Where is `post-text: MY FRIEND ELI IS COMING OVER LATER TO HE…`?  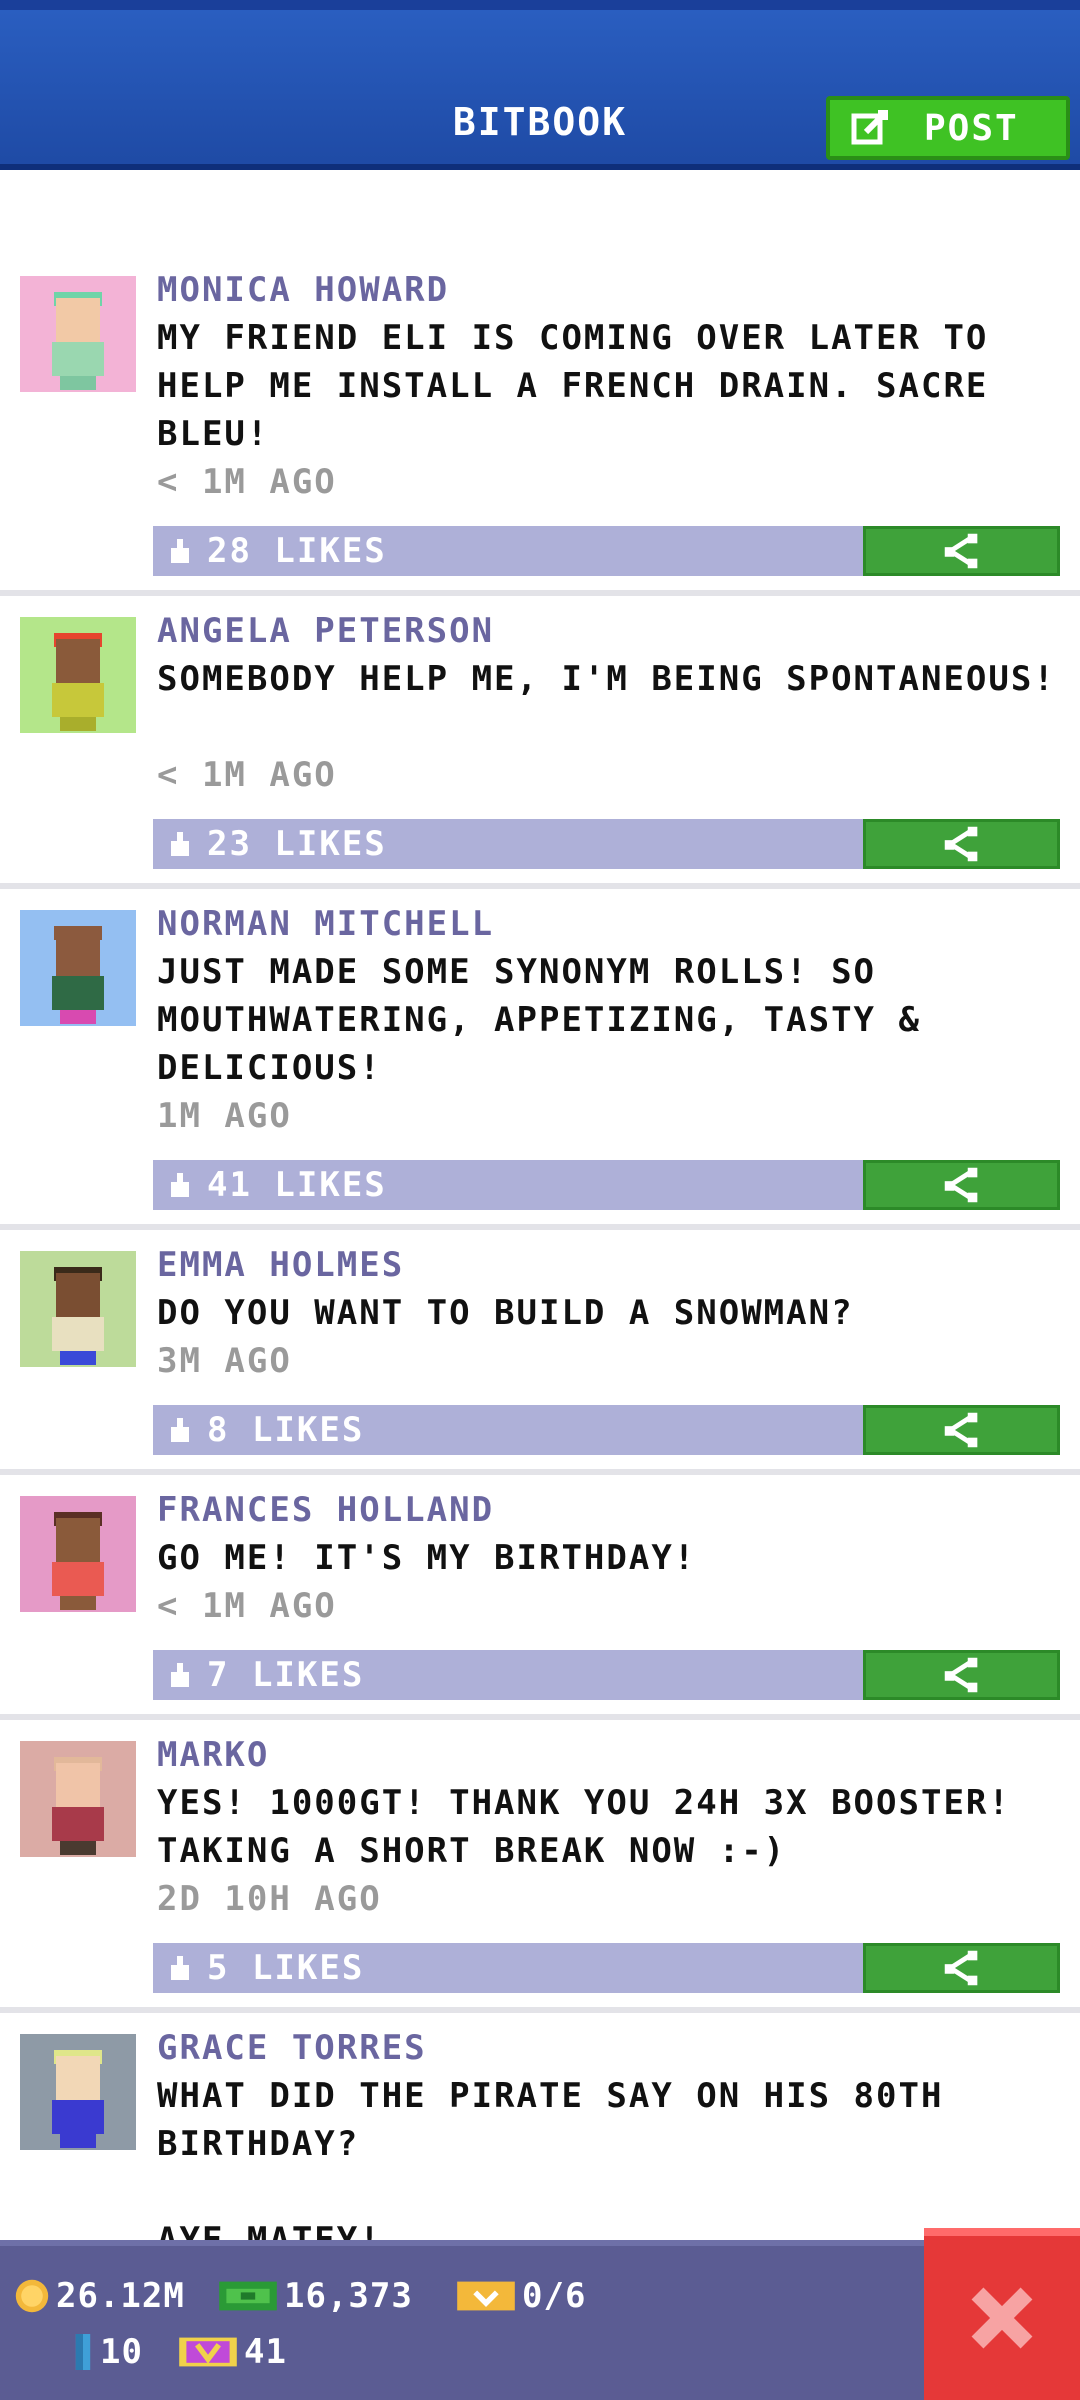
post-text: MY FRIEND ELI IS COMING OVER LATER TO HE… is located at coordinates (573, 386).